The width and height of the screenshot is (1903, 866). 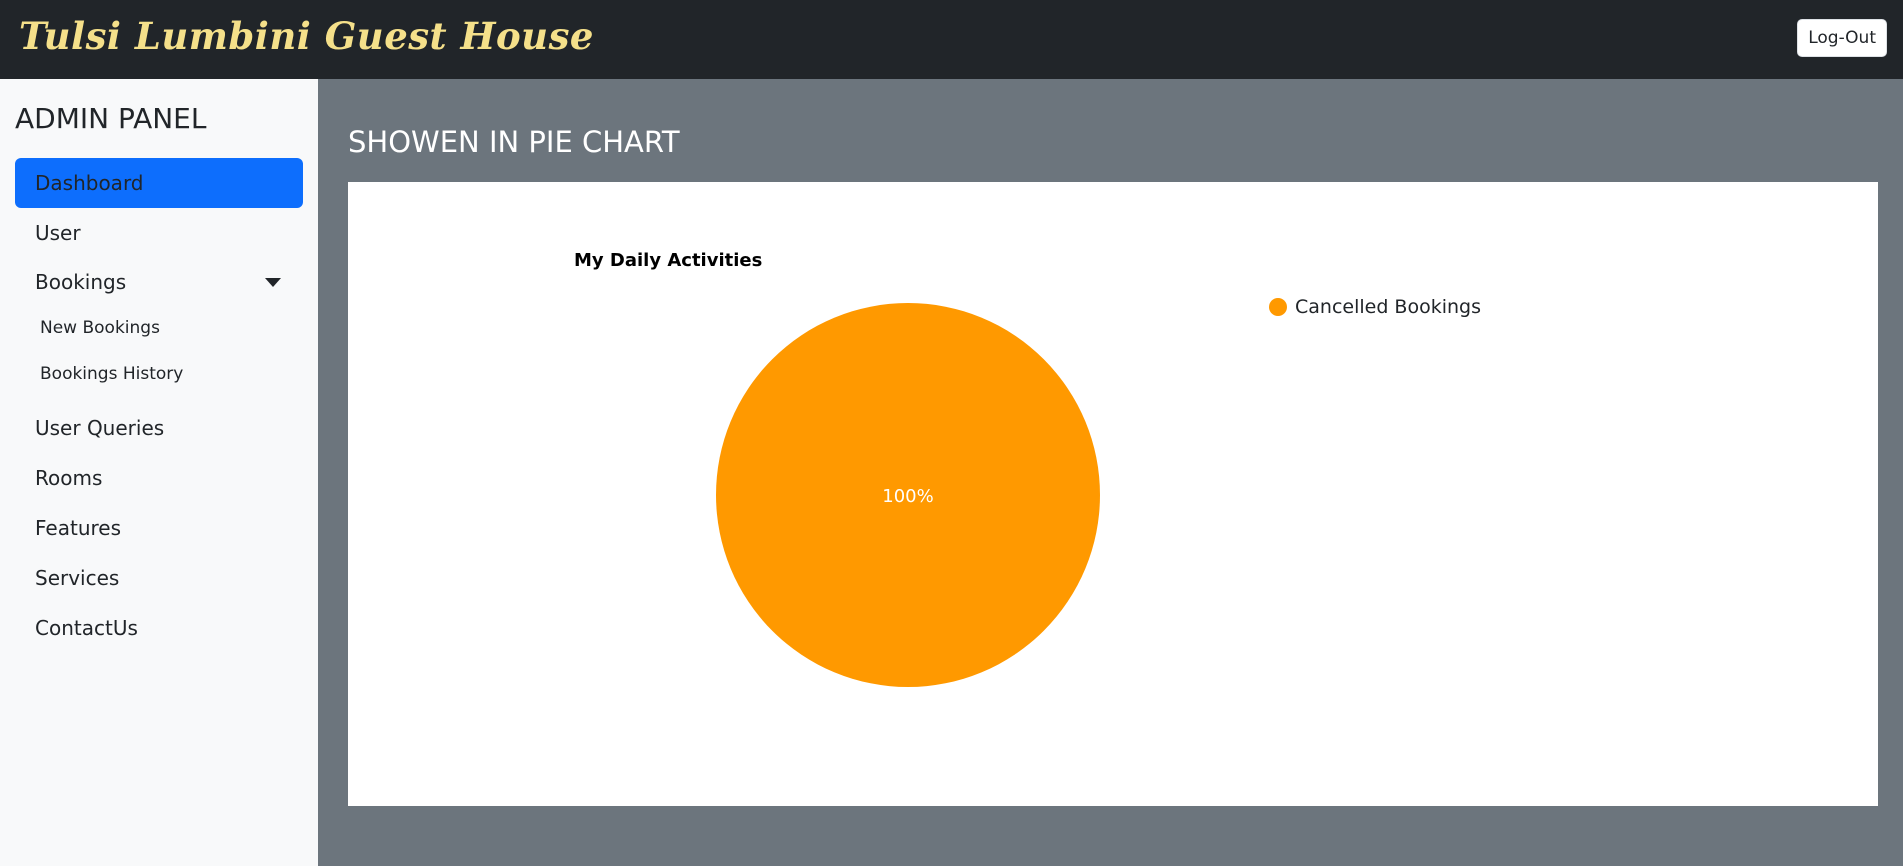 I want to click on sidebar-item-label: ContactUs, so click(x=86, y=628).